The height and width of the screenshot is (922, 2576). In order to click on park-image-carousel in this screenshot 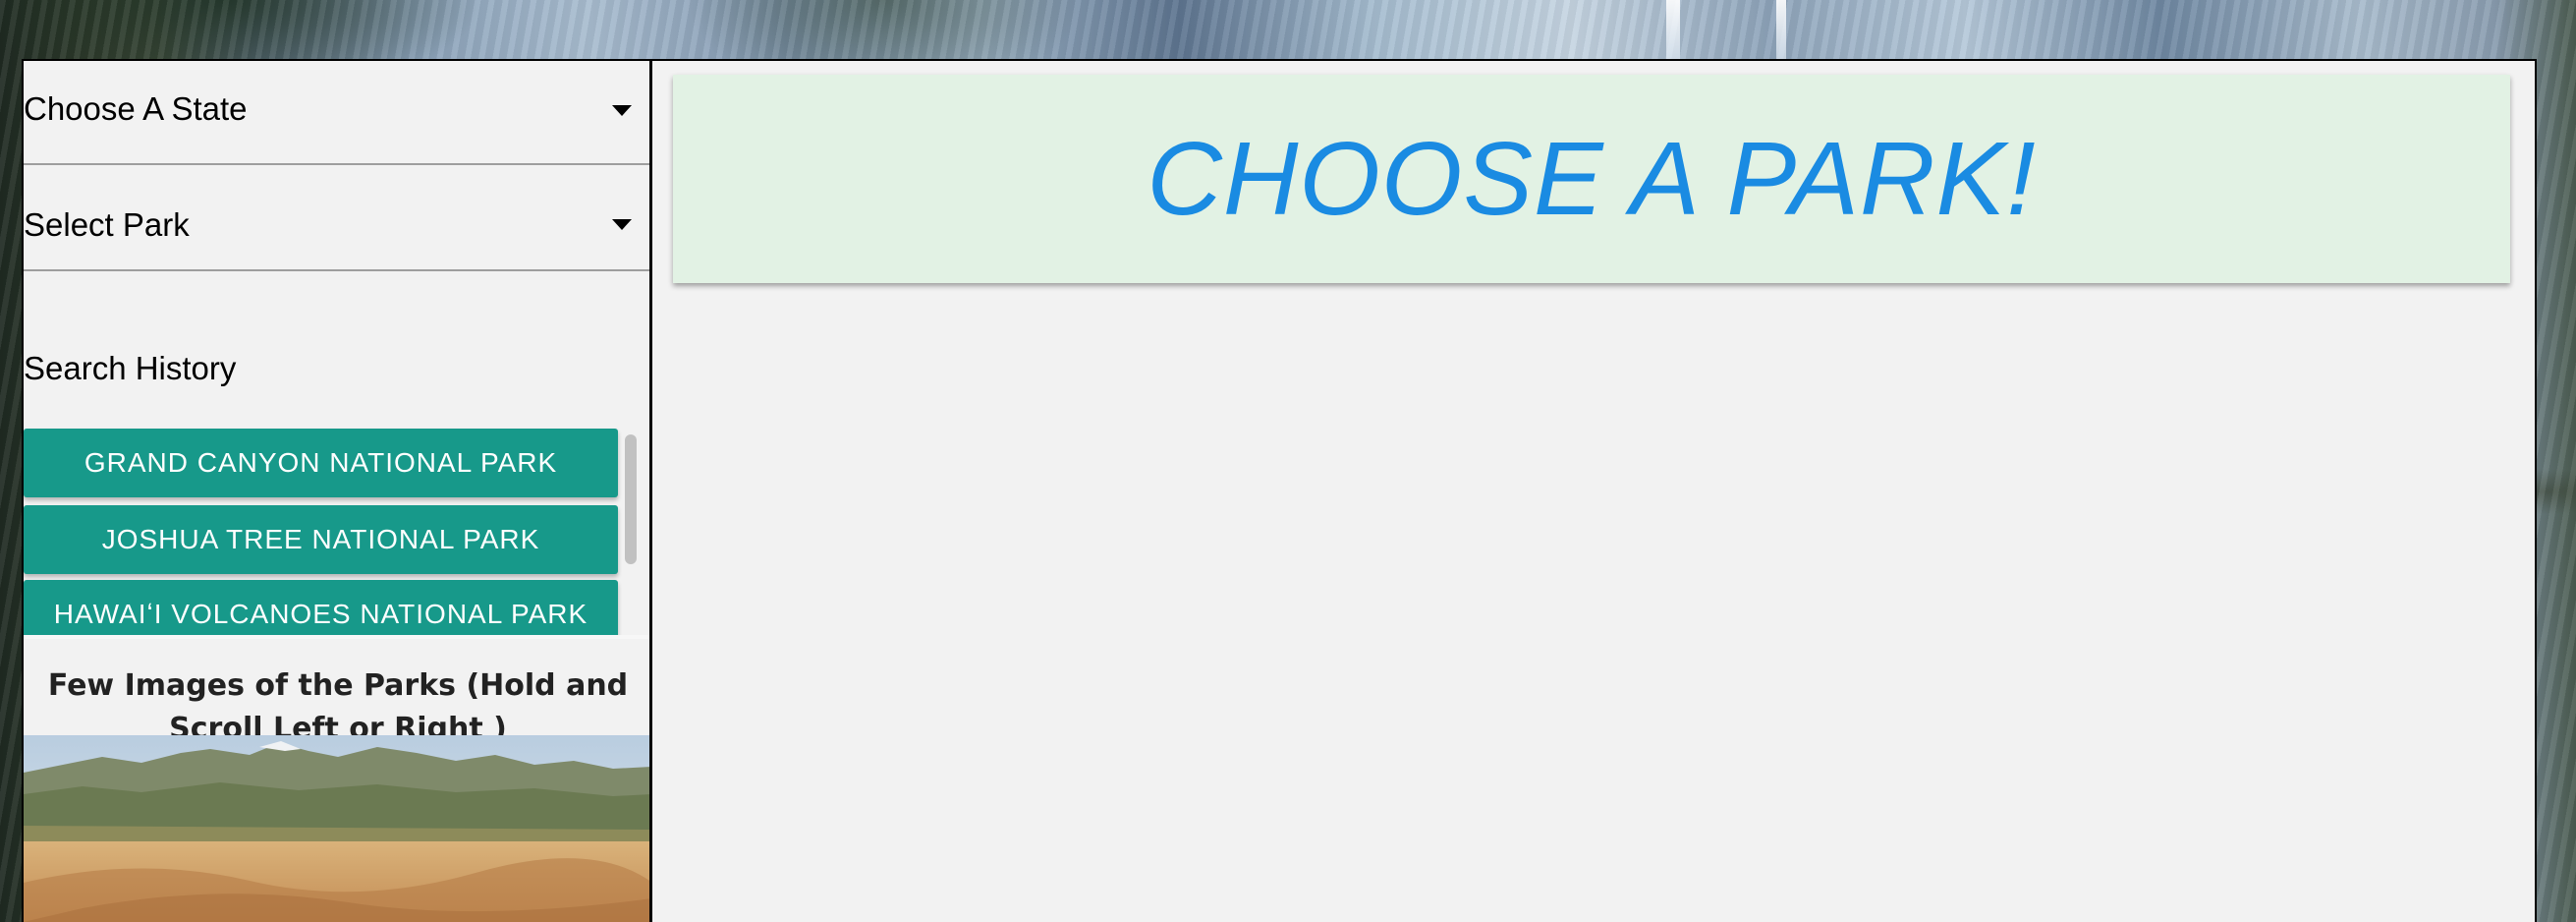, I will do `click(336, 828)`.